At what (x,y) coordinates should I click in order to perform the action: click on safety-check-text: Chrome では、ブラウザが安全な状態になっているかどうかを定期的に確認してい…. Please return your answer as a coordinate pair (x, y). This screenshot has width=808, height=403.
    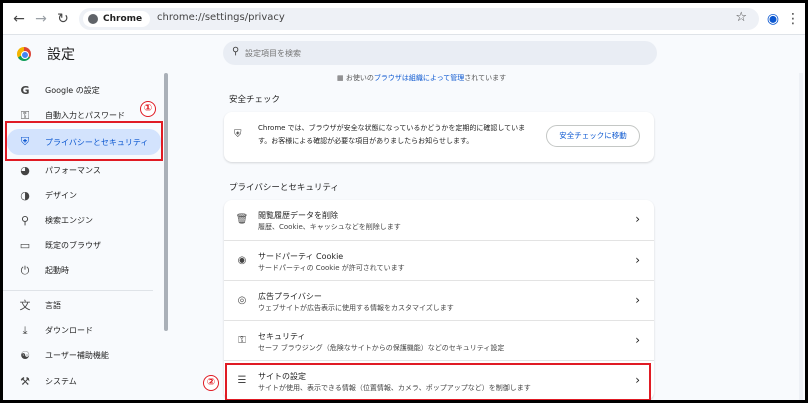
    Looking at the image, I should click on (392, 134).